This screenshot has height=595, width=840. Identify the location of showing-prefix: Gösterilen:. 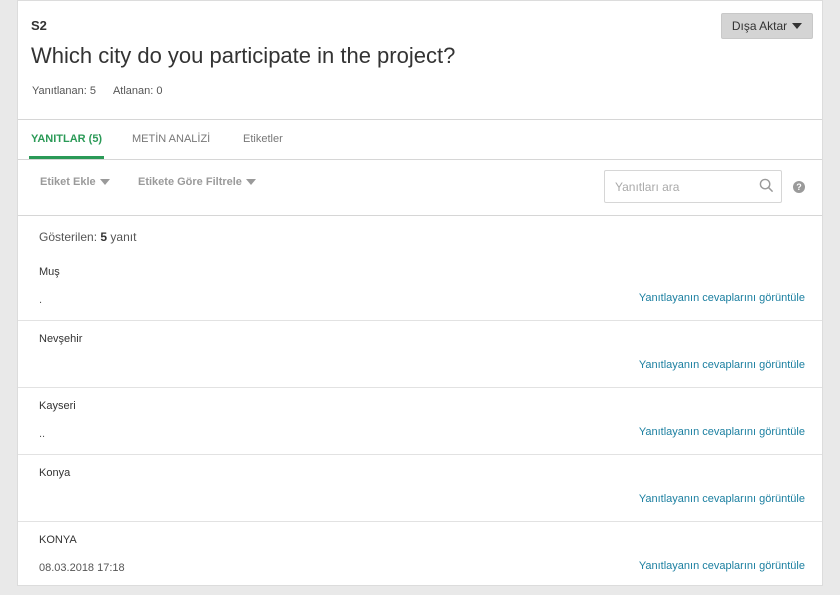
(68, 237).